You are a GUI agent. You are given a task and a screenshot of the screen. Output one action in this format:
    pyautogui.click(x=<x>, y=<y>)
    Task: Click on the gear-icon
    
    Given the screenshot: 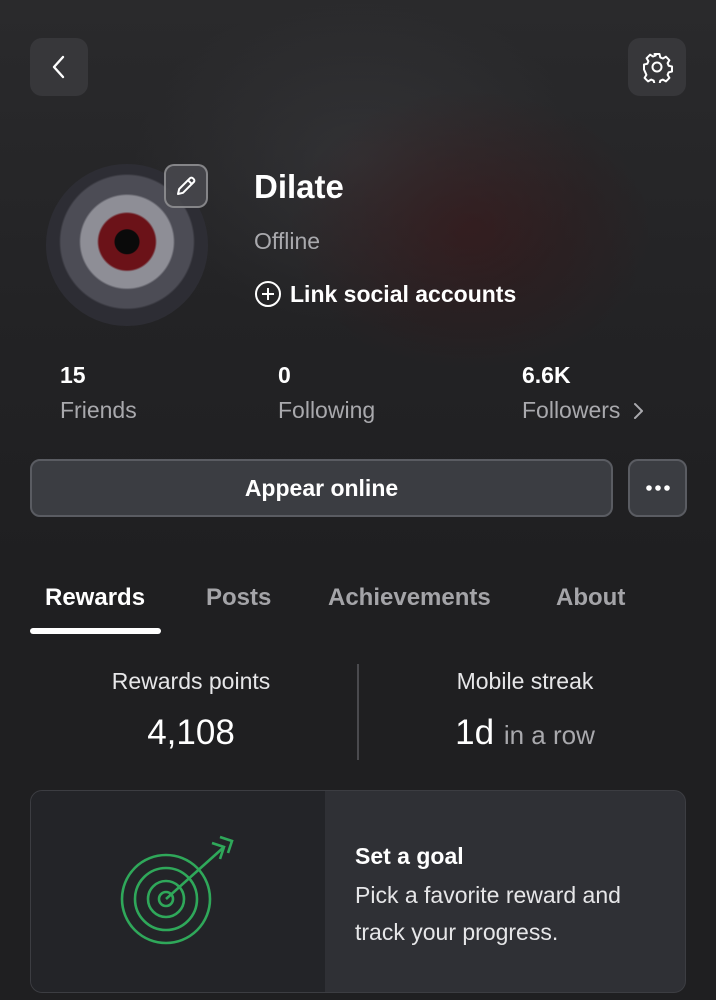 What is the action you would take?
    pyautogui.click(x=658, y=68)
    